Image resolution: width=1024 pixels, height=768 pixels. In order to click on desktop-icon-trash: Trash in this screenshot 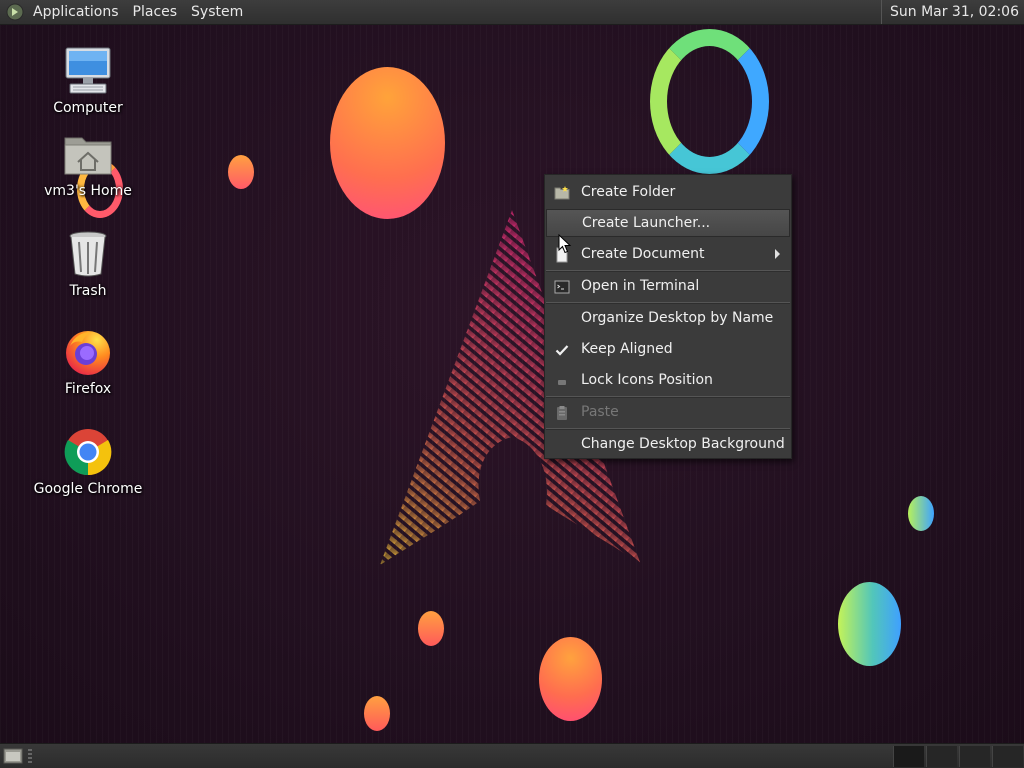, I will do `click(88, 263)`.